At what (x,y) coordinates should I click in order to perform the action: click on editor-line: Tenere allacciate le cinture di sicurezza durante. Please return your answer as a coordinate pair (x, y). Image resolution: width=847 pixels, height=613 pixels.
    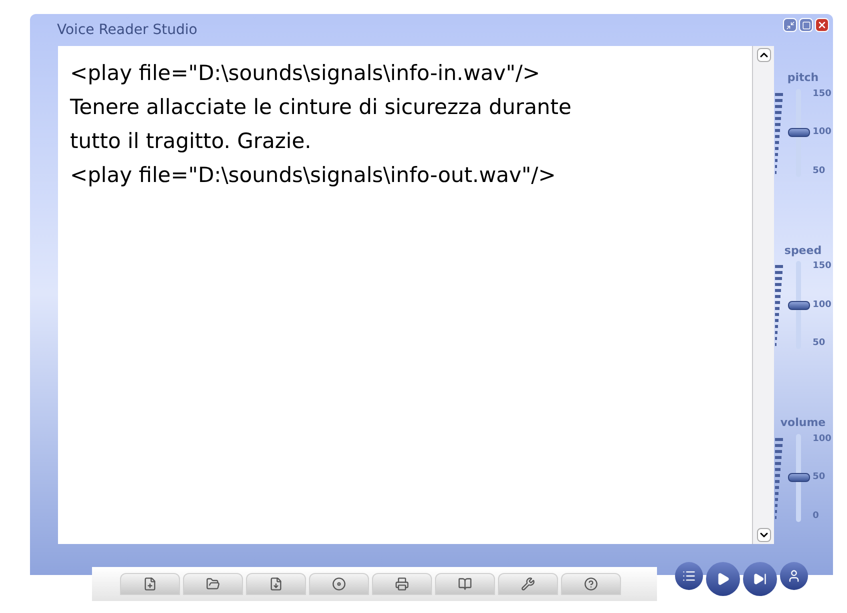
    Looking at the image, I should click on (321, 107).